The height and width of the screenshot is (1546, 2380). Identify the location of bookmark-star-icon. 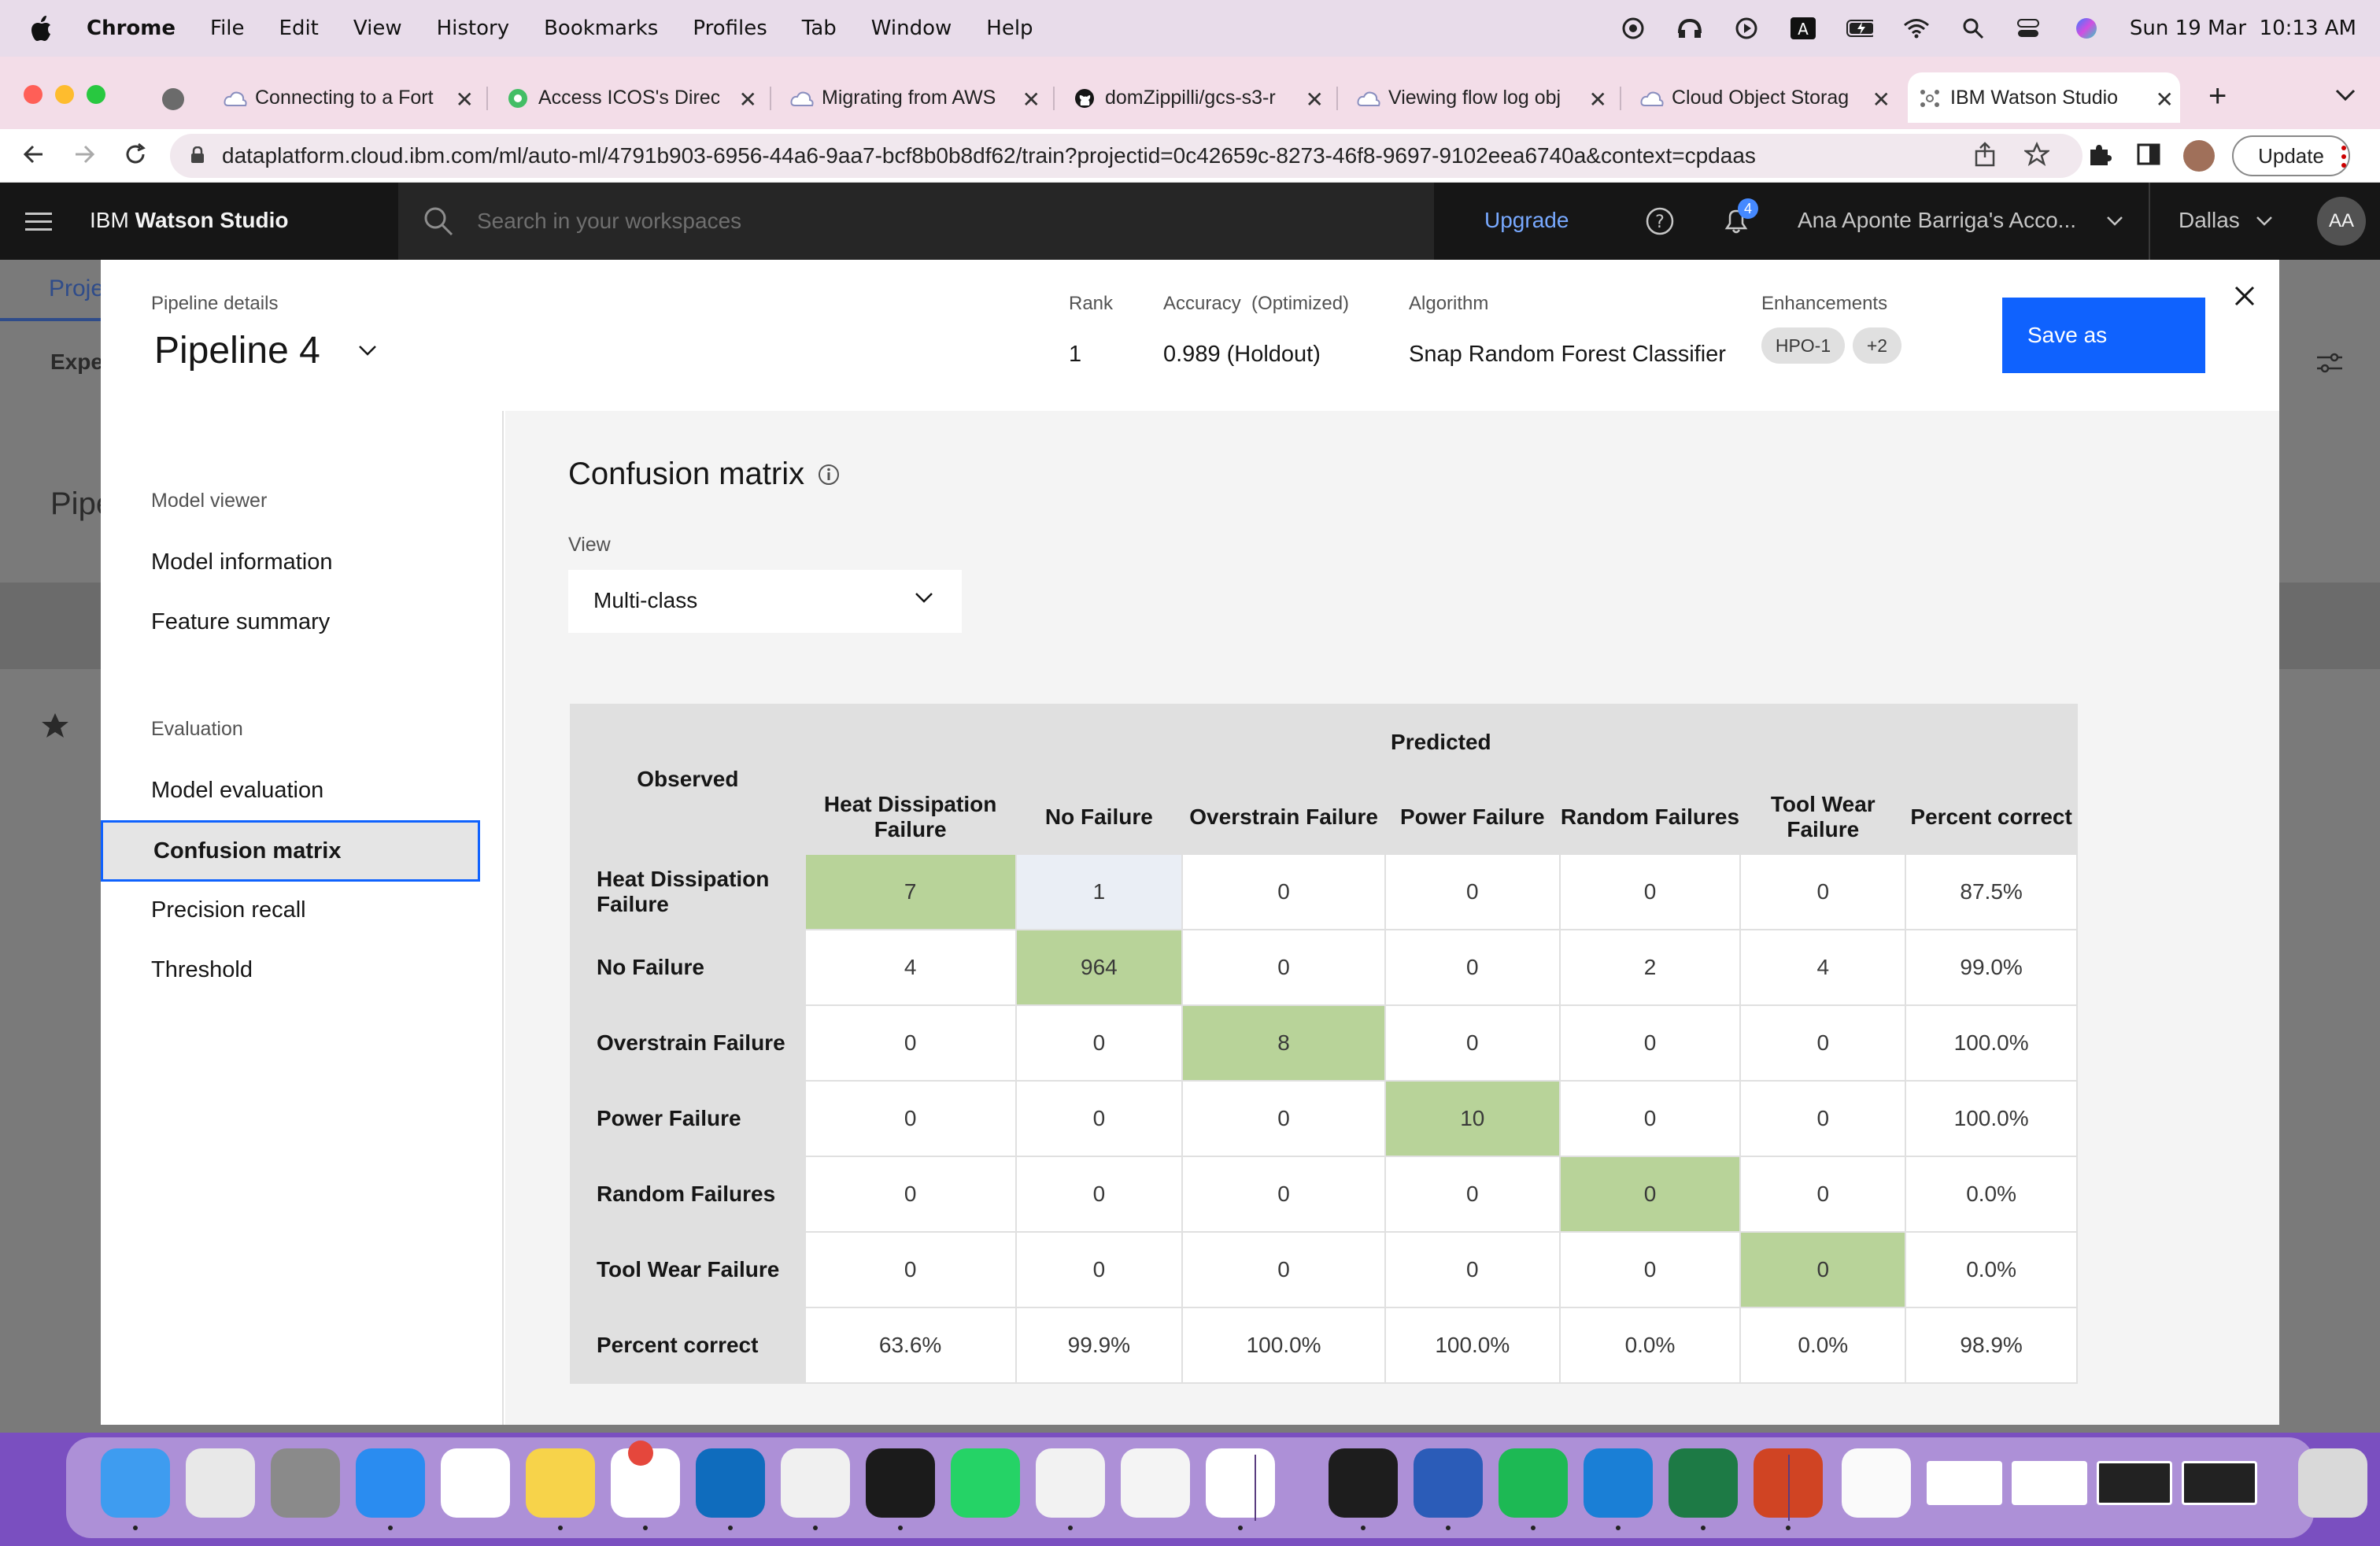
(2037, 157).